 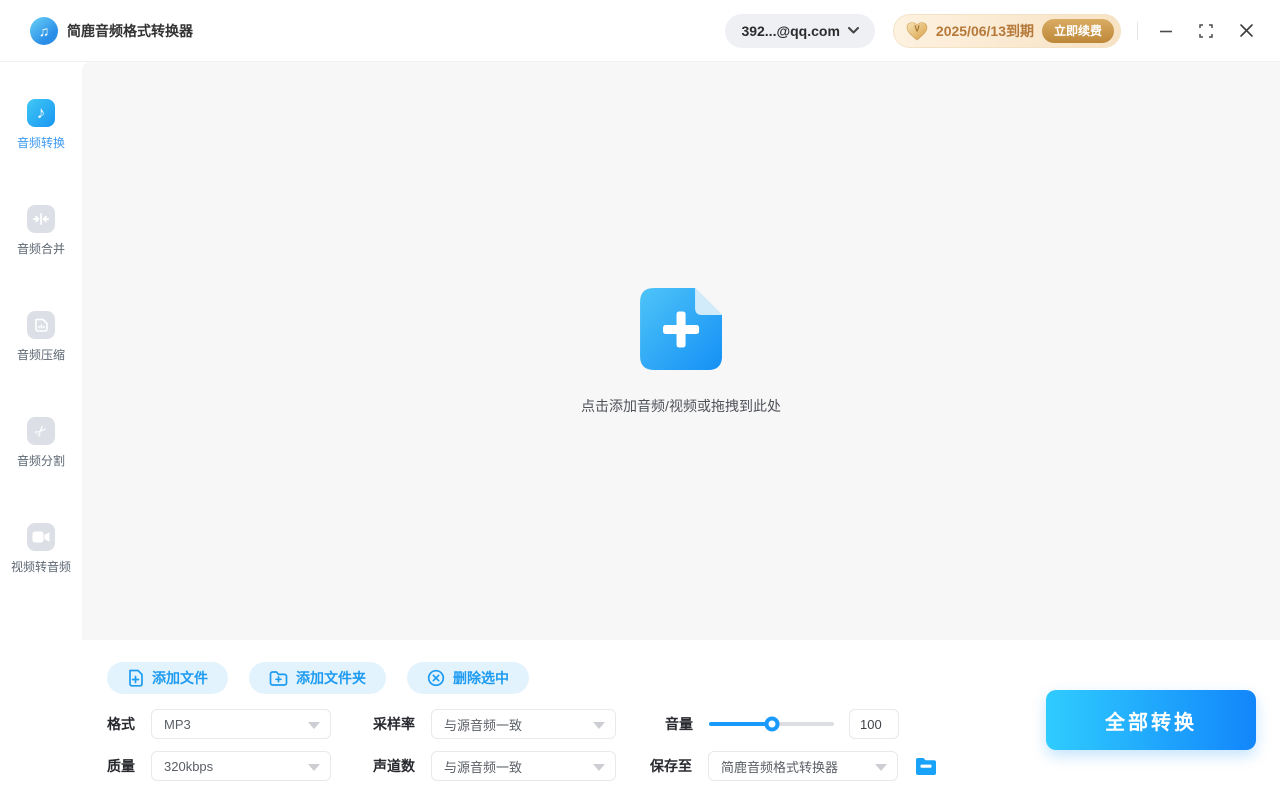 I want to click on browse-folder-button, so click(x=926, y=766).